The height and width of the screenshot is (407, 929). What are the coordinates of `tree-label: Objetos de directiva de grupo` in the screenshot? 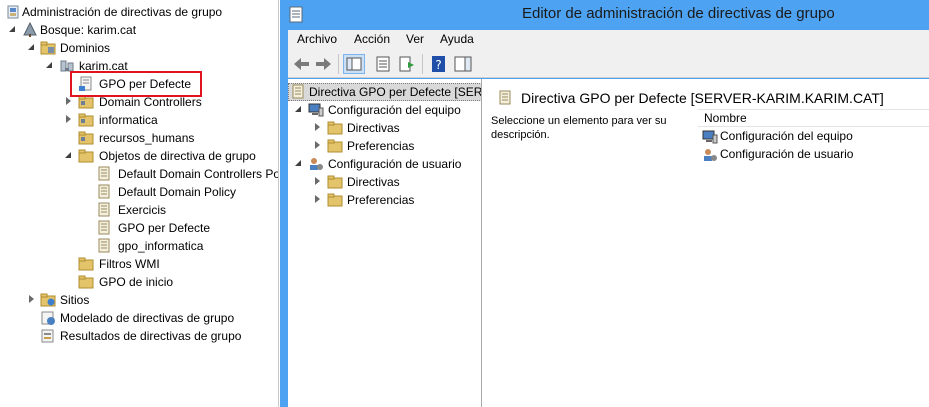 It's located at (177, 156).